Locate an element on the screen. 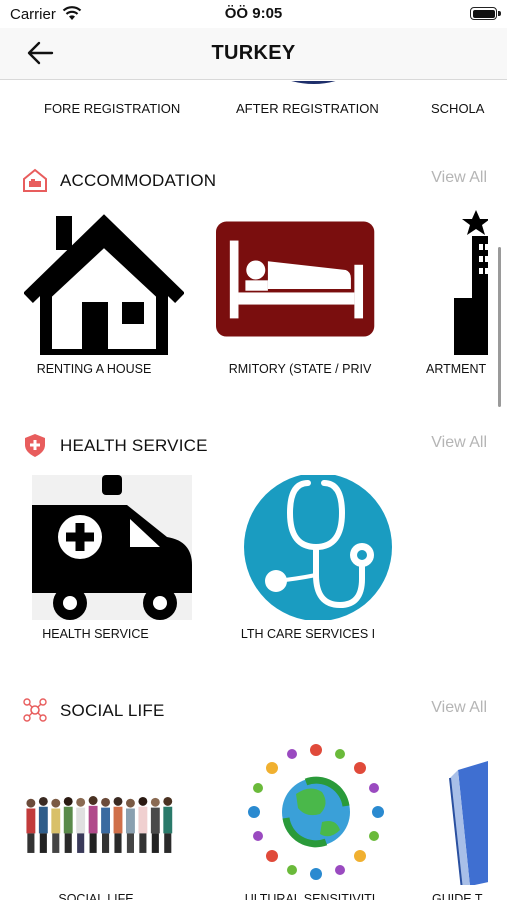  status-bar: Carrier ÖÖ 9:05 is located at coordinates (253, 14).